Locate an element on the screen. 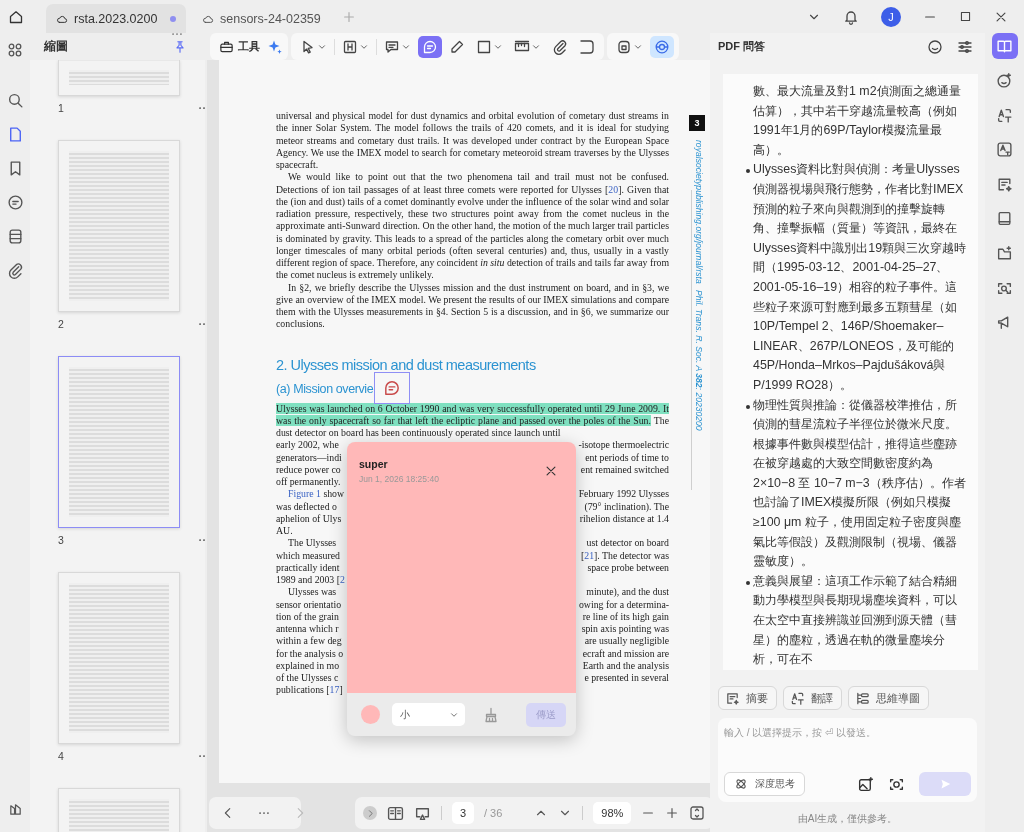 The height and width of the screenshot is (832, 1024). text-line-fragment: re line of its high gain is located at coordinates (625, 616).